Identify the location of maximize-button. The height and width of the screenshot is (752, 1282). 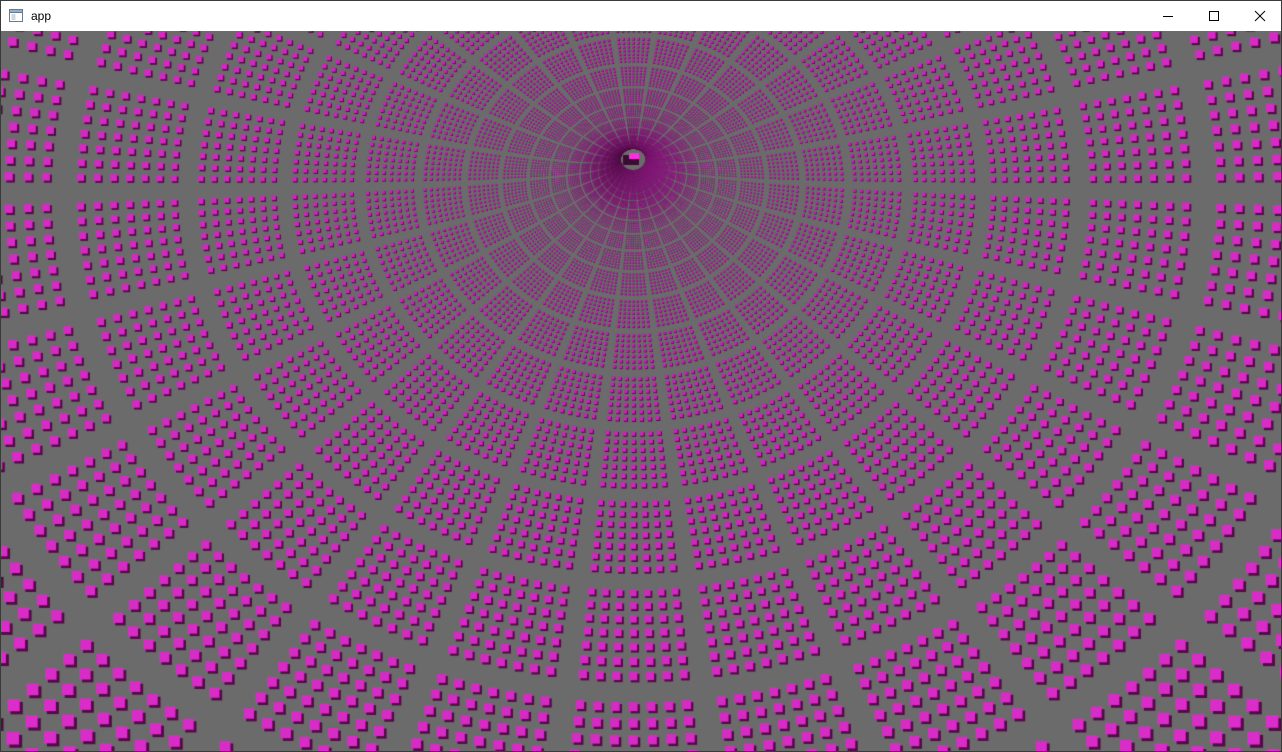
(1214, 16).